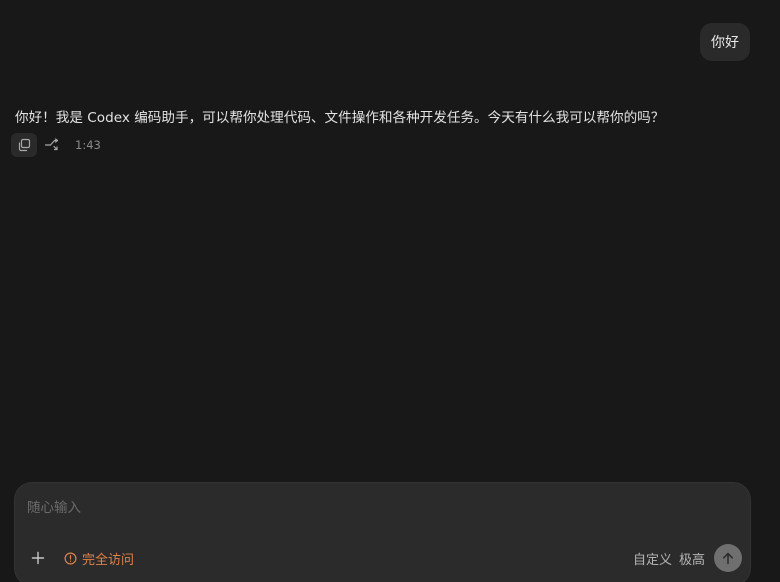 Image resolution: width=780 pixels, height=582 pixels. I want to click on copy-icon, so click(24, 145).